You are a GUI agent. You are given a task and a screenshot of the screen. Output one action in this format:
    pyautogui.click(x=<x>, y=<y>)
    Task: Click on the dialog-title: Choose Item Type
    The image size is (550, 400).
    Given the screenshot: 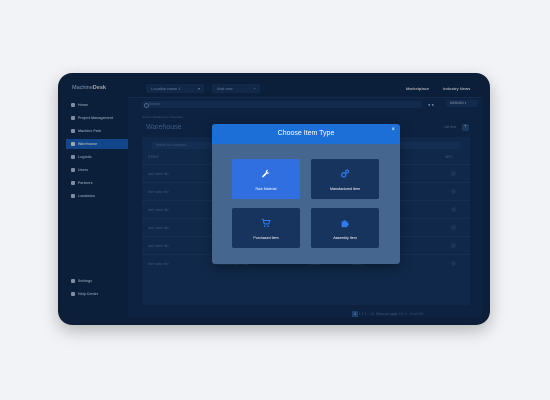 What is the action you would take?
    pyautogui.click(x=306, y=133)
    